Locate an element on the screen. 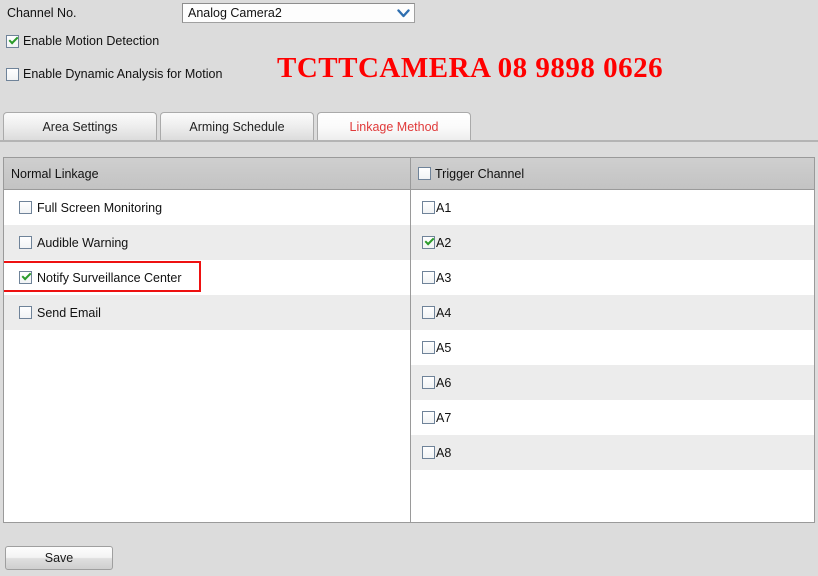 The width and height of the screenshot is (818, 576). trigger-channel-header-label: Trigger Channel is located at coordinates (480, 173).